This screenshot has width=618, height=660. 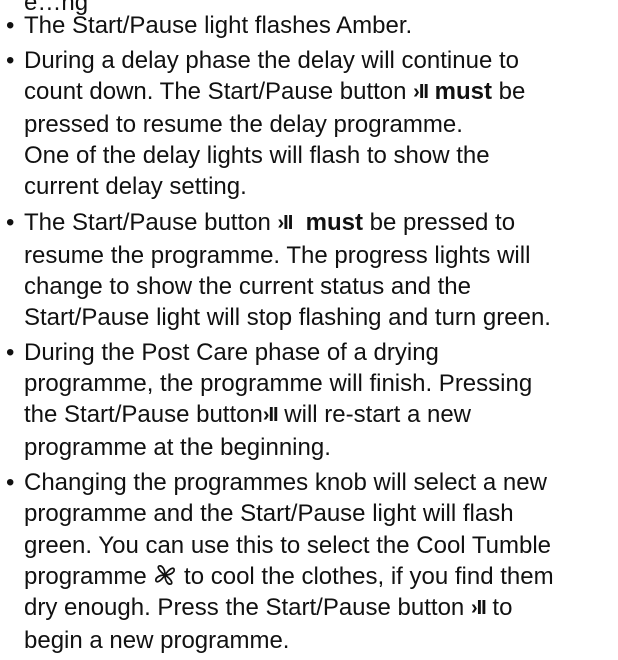 I want to click on text-fragment: be pressed to, so click(x=439, y=222).